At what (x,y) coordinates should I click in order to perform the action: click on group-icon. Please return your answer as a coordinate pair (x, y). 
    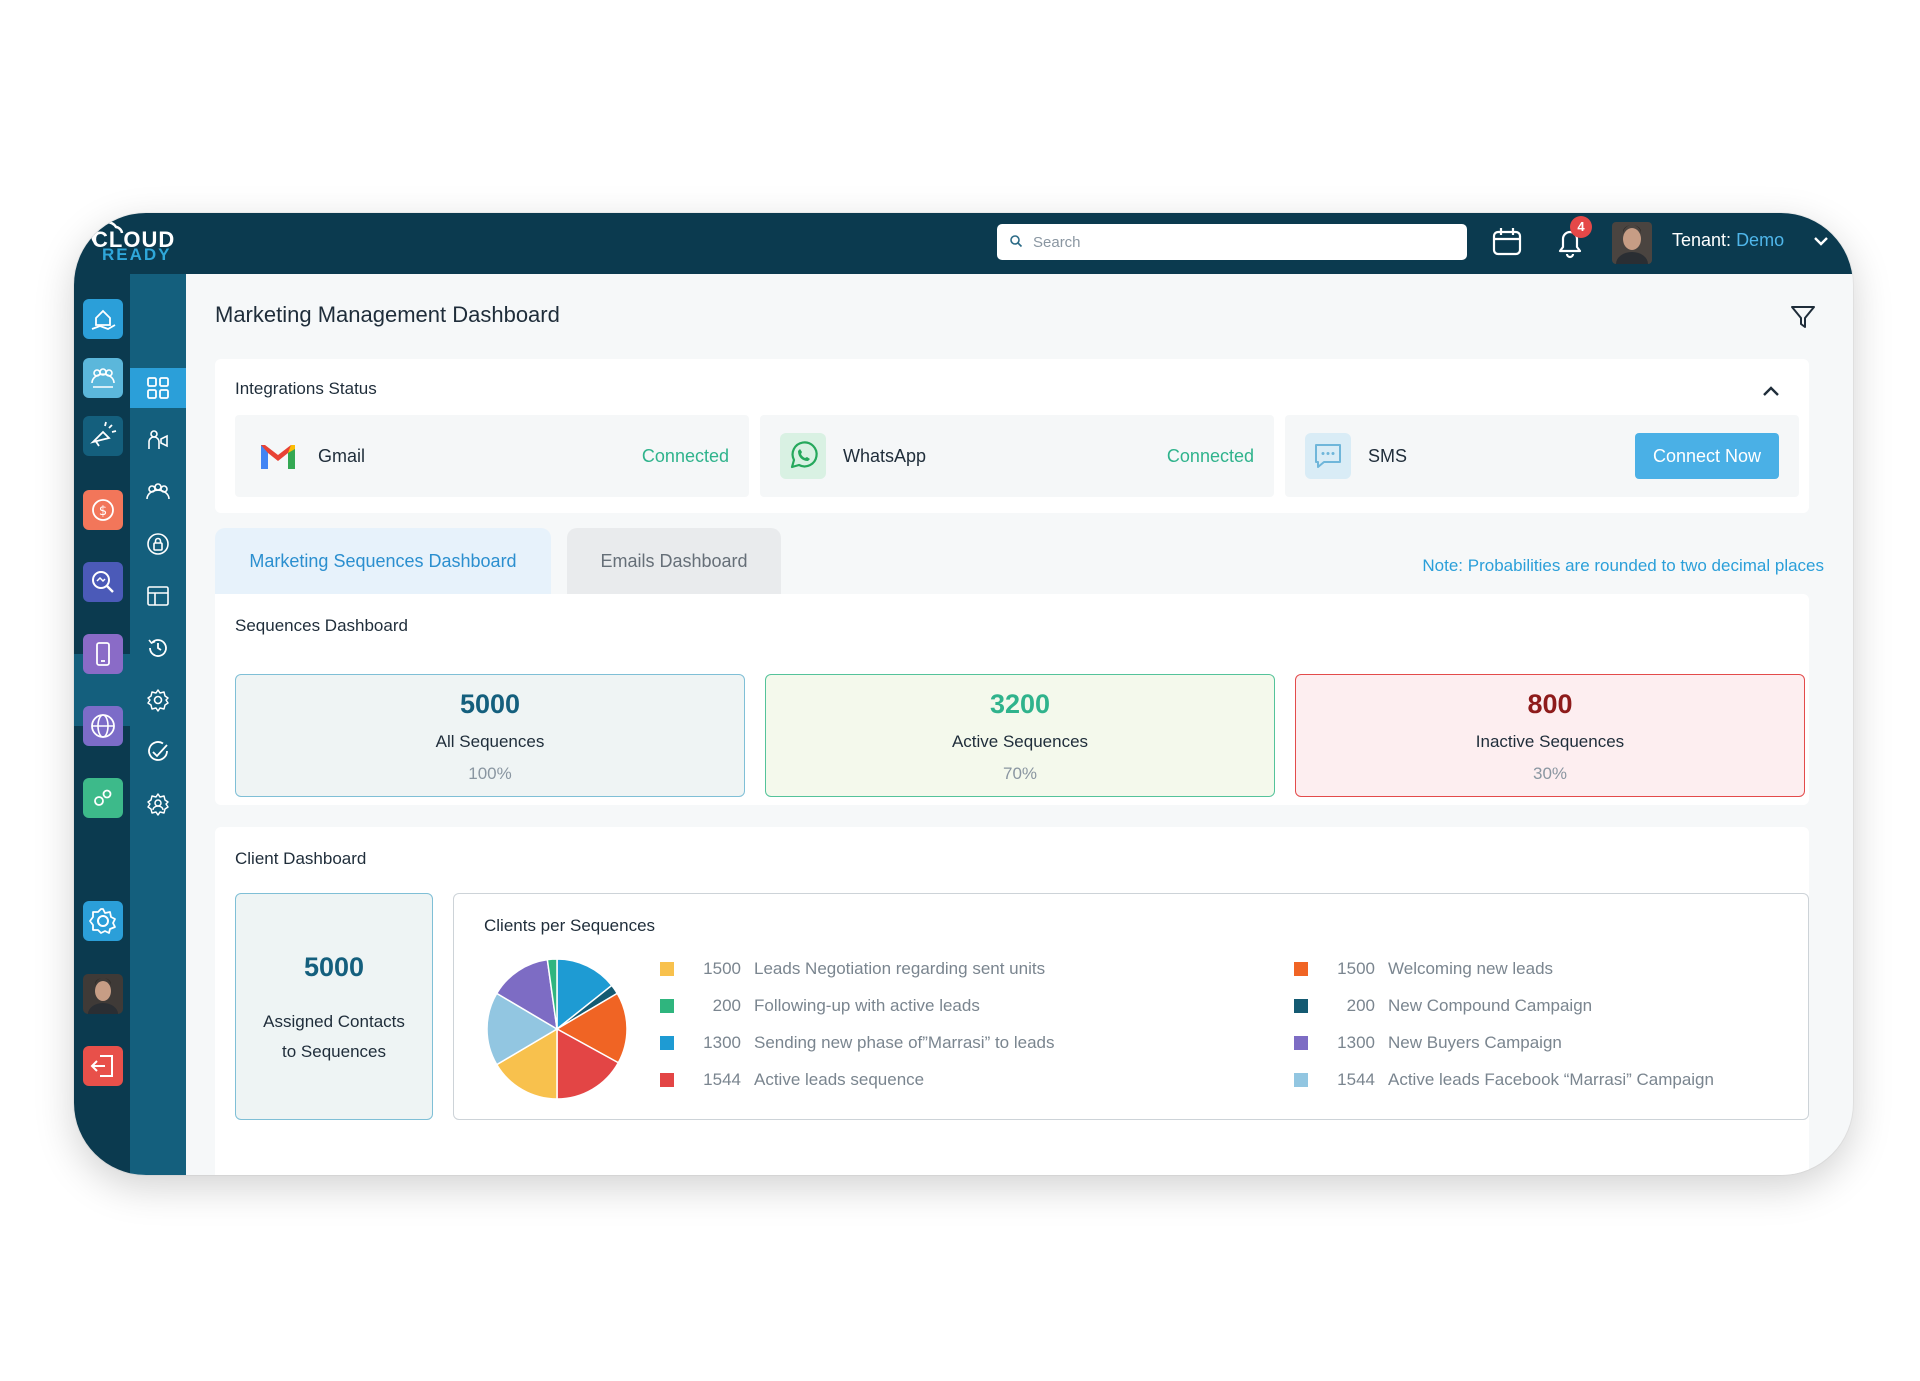
    Looking at the image, I should click on (158, 491).